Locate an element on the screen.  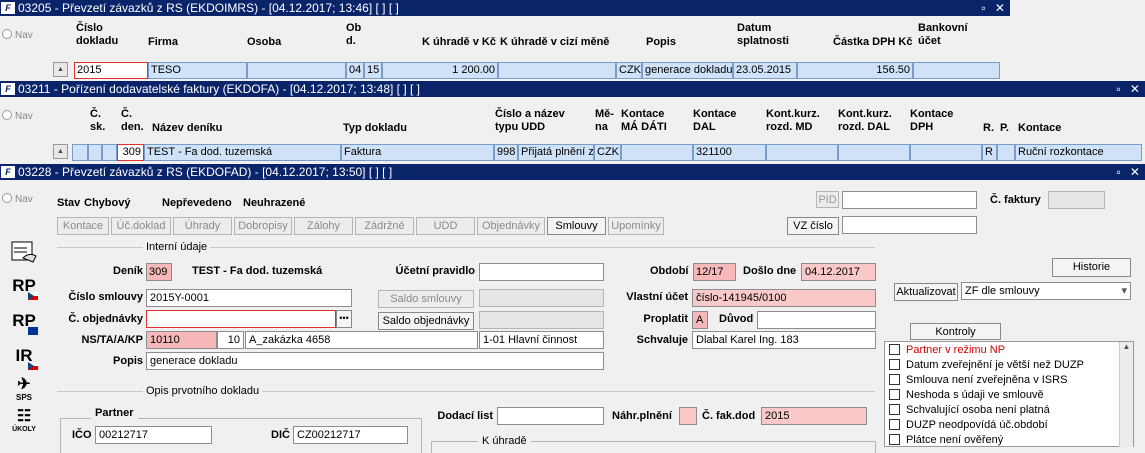
cell-cislo-typu: 998 is located at coordinates (506, 152).